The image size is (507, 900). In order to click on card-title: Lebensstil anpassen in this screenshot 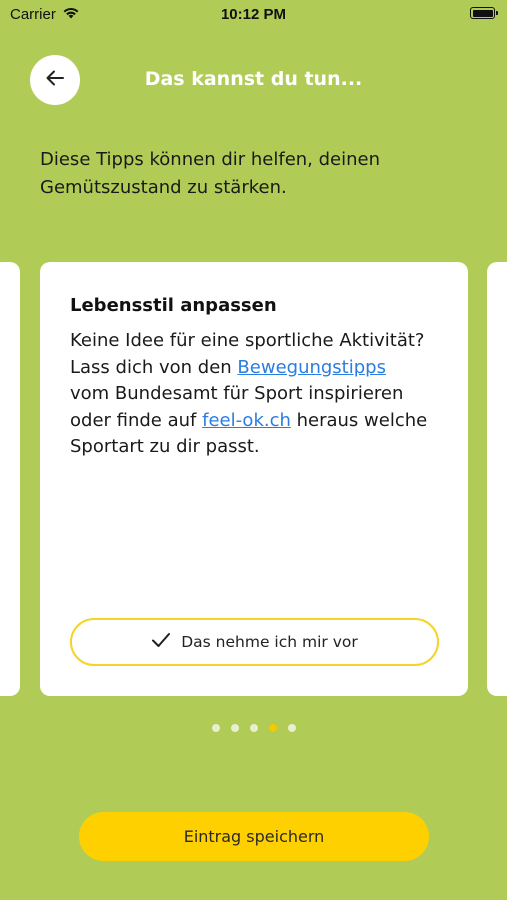, I will do `click(173, 305)`.